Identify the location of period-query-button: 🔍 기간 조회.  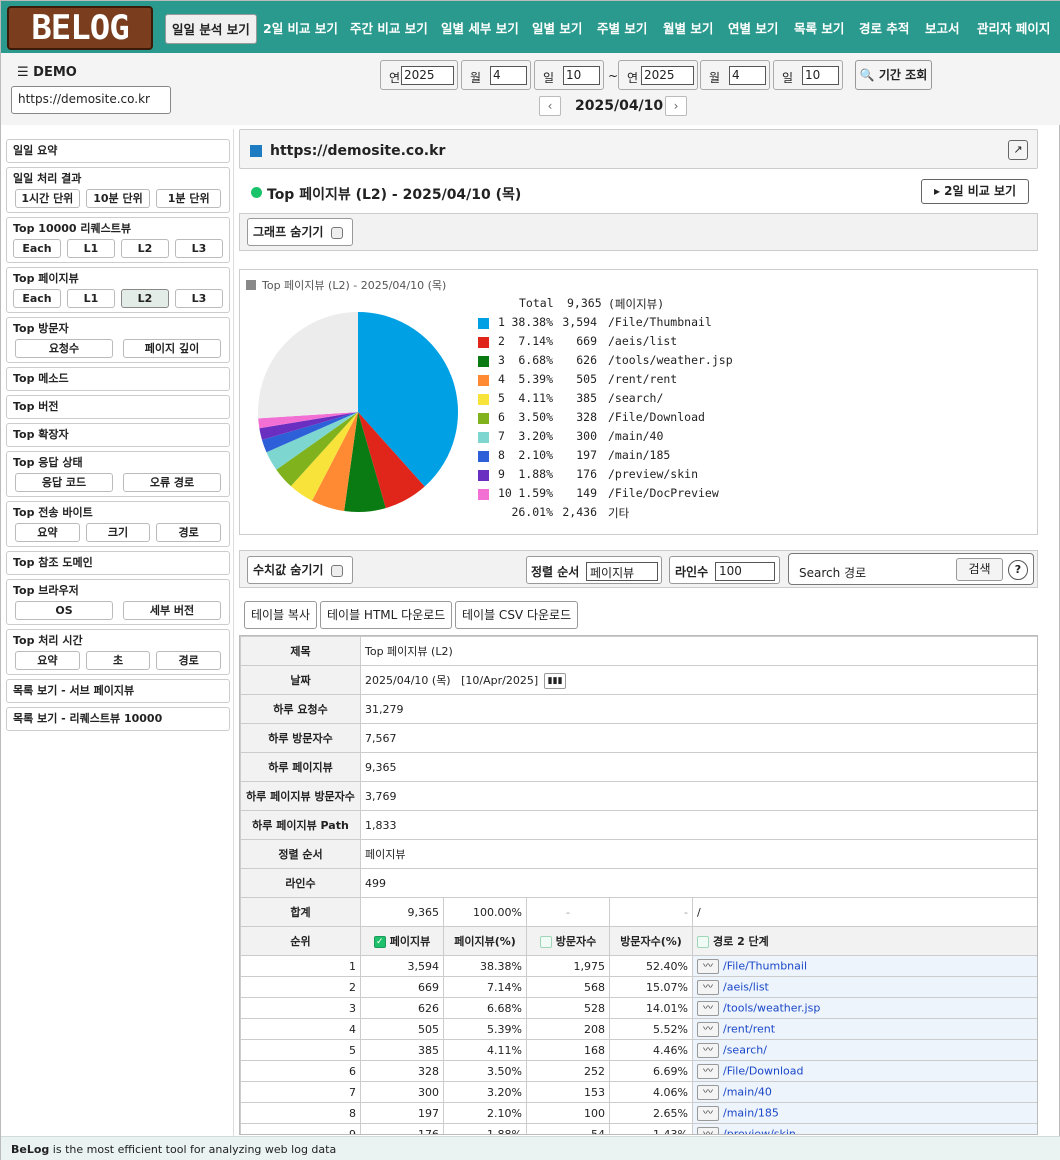
(893, 75).